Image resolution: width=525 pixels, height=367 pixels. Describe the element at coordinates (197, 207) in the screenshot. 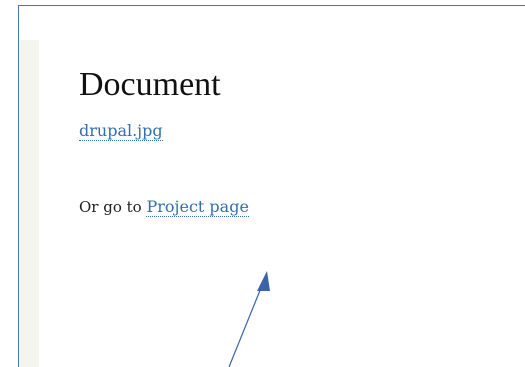

I see `project-page-link: Project page` at that location.